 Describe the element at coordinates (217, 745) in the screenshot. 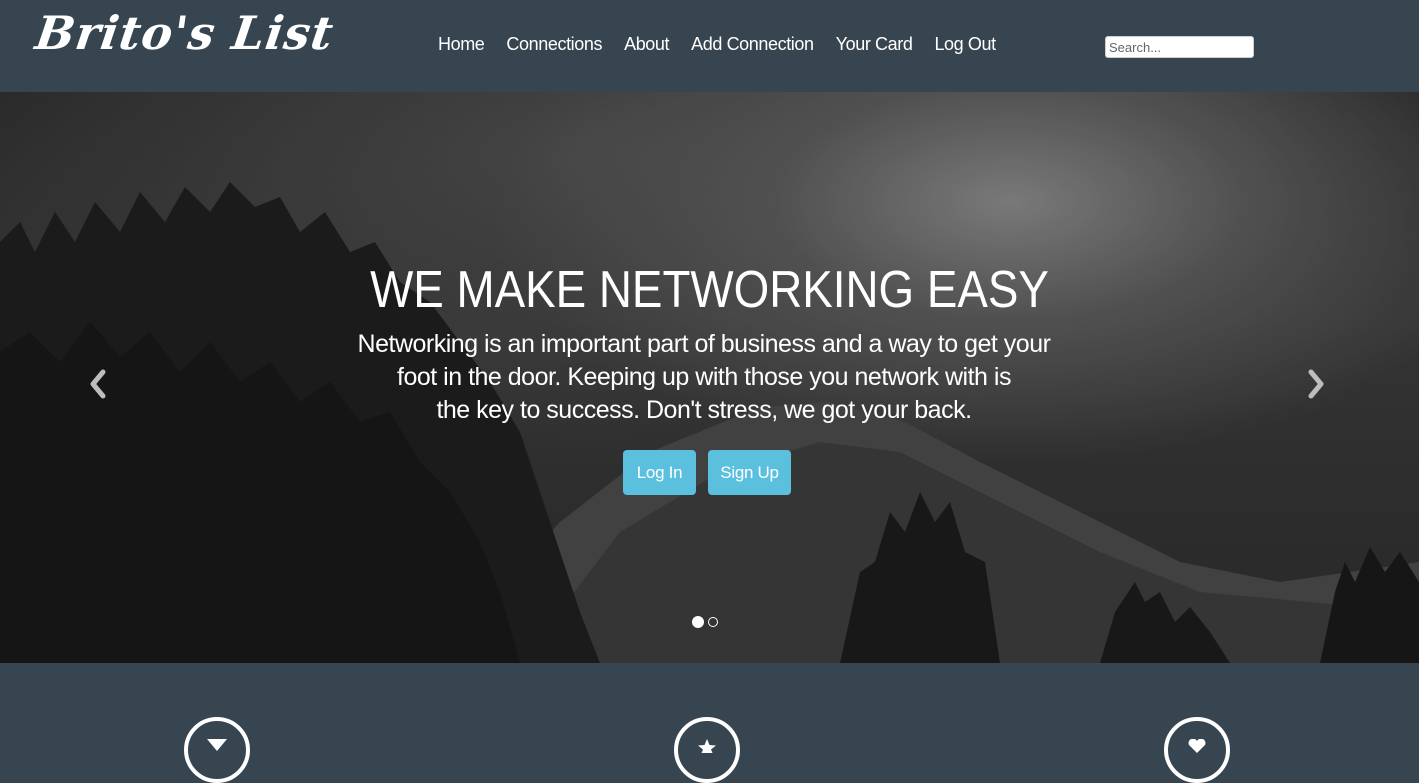

I see `hourglass-icon` at that location.